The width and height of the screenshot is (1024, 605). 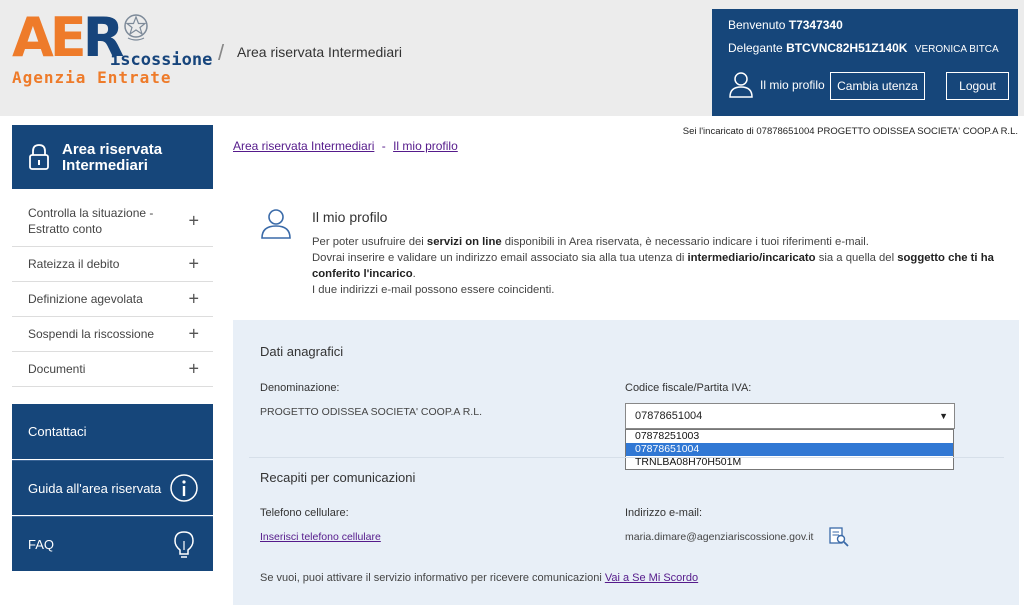 I want to click on breadcrumb-area-riservata: Area riservata Intermediari, so click(x=303, y=146).